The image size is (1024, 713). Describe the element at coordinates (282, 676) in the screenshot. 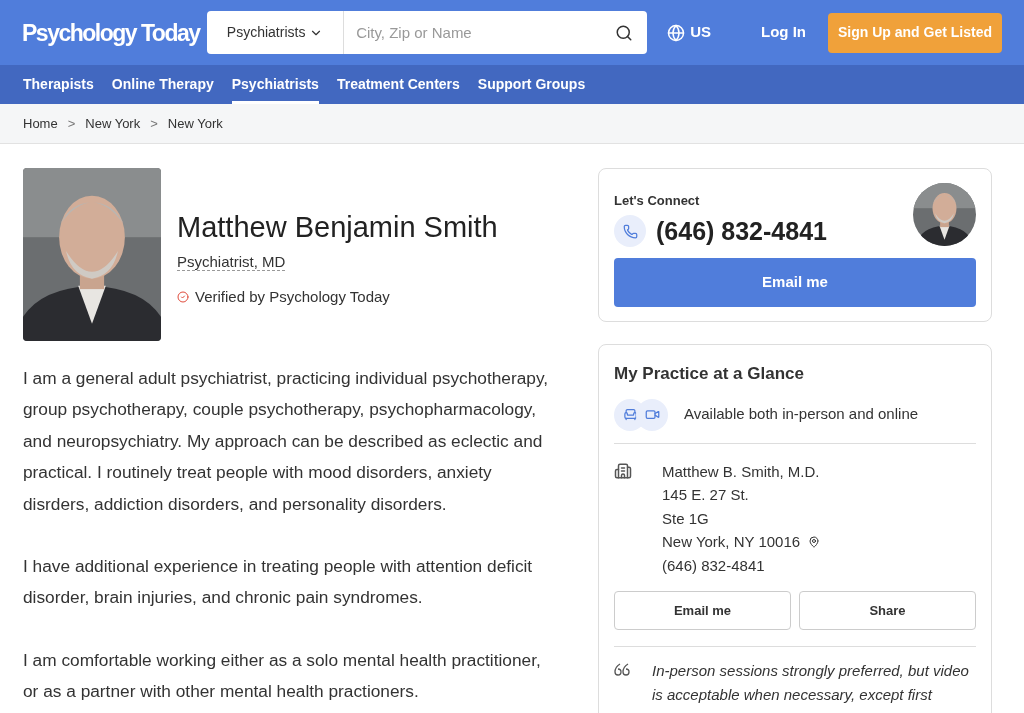

I see `bio-paragraph: I am comfortable working either as a solo mental health practitioner, or as a partner with other mental health practioners.` at that location.